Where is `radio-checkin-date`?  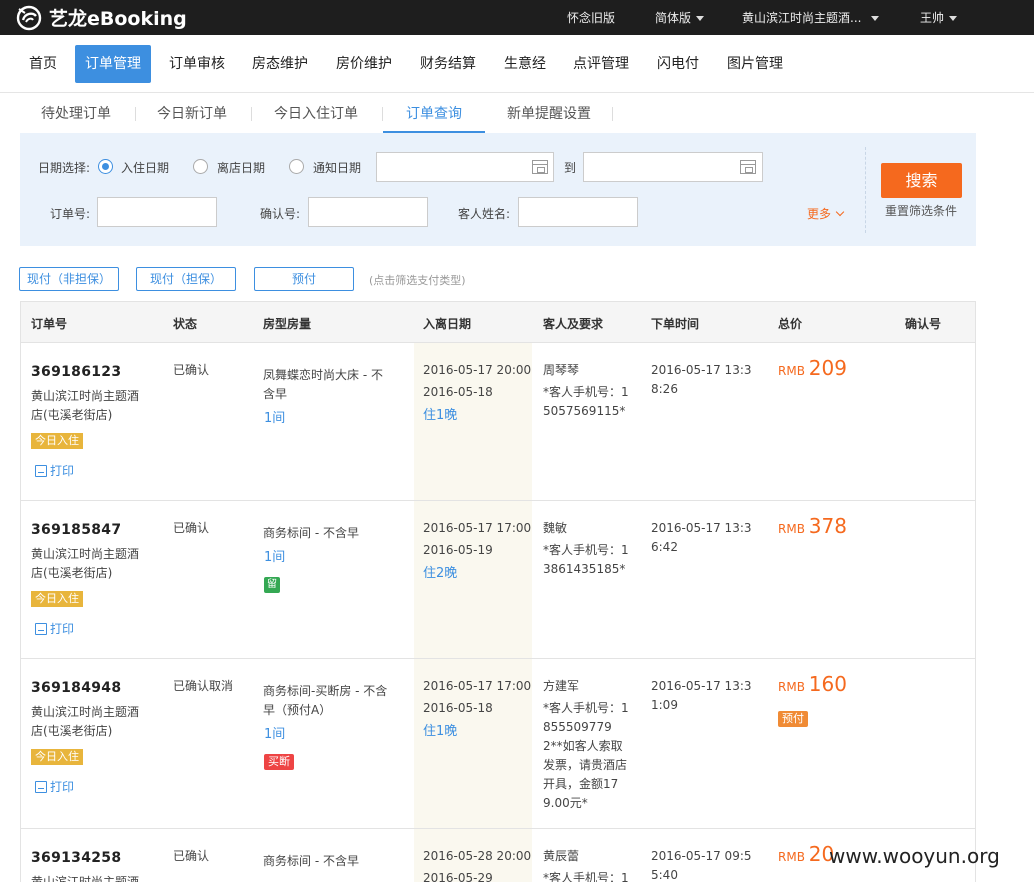 radio-checkin-date is located at coordinates (105, 166).